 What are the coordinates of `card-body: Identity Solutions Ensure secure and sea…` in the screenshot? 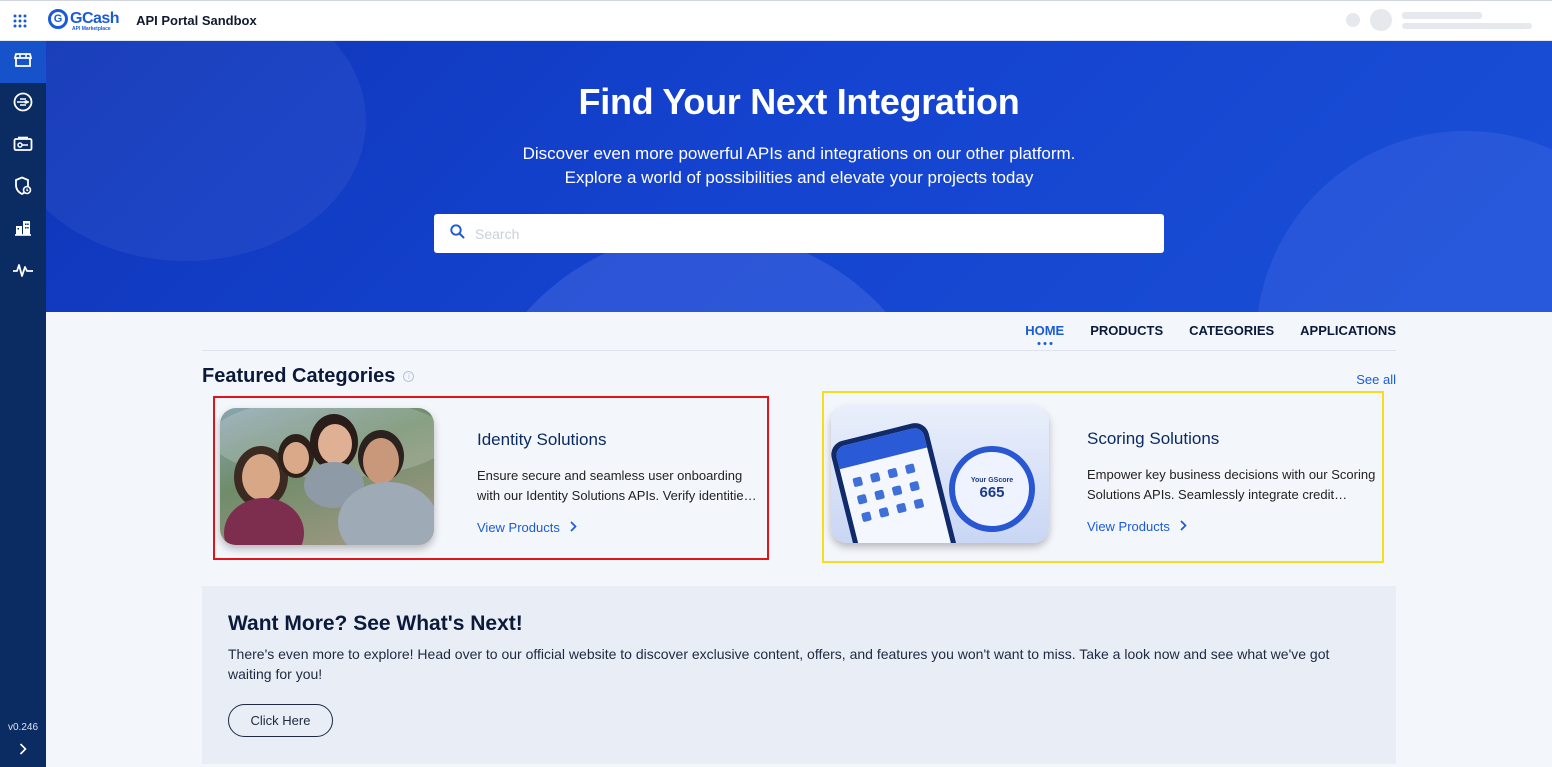 It's located at (619, 482).